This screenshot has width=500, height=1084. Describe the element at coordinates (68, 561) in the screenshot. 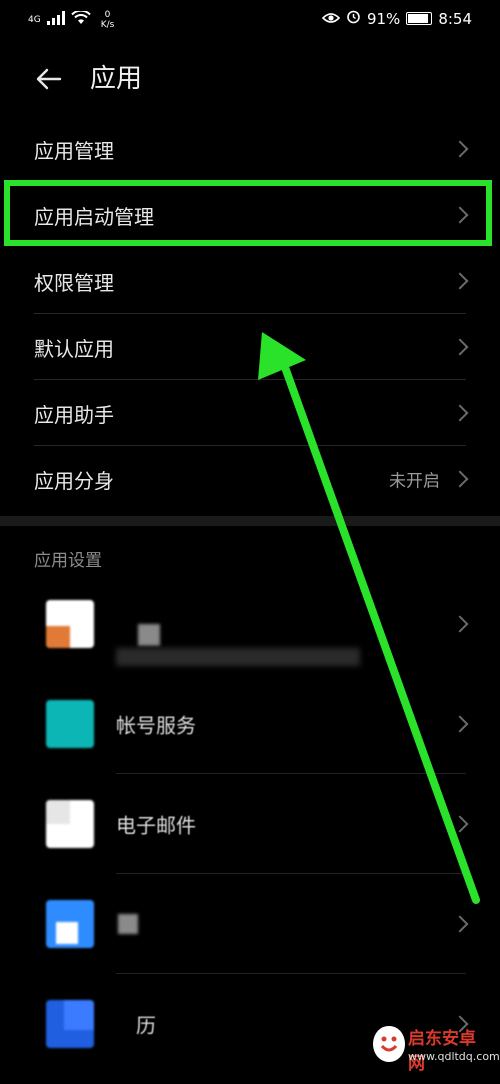

I see `section-title-app-settings: 应用设置` at that location.